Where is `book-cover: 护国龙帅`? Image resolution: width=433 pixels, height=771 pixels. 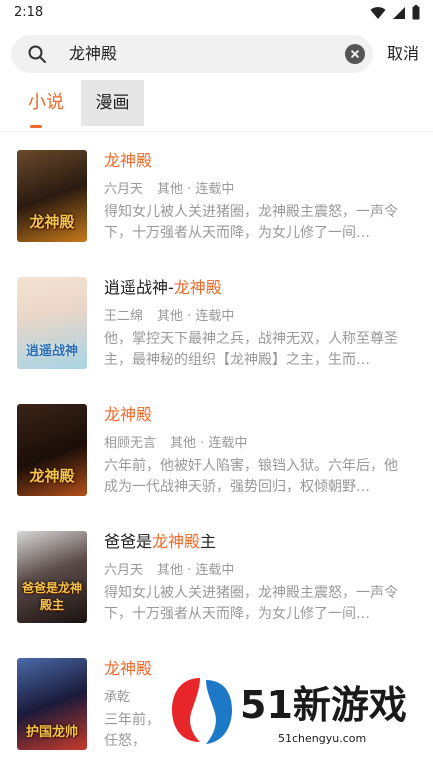
book-cover: 护国龙帅 is located at coordinates (52, 704).